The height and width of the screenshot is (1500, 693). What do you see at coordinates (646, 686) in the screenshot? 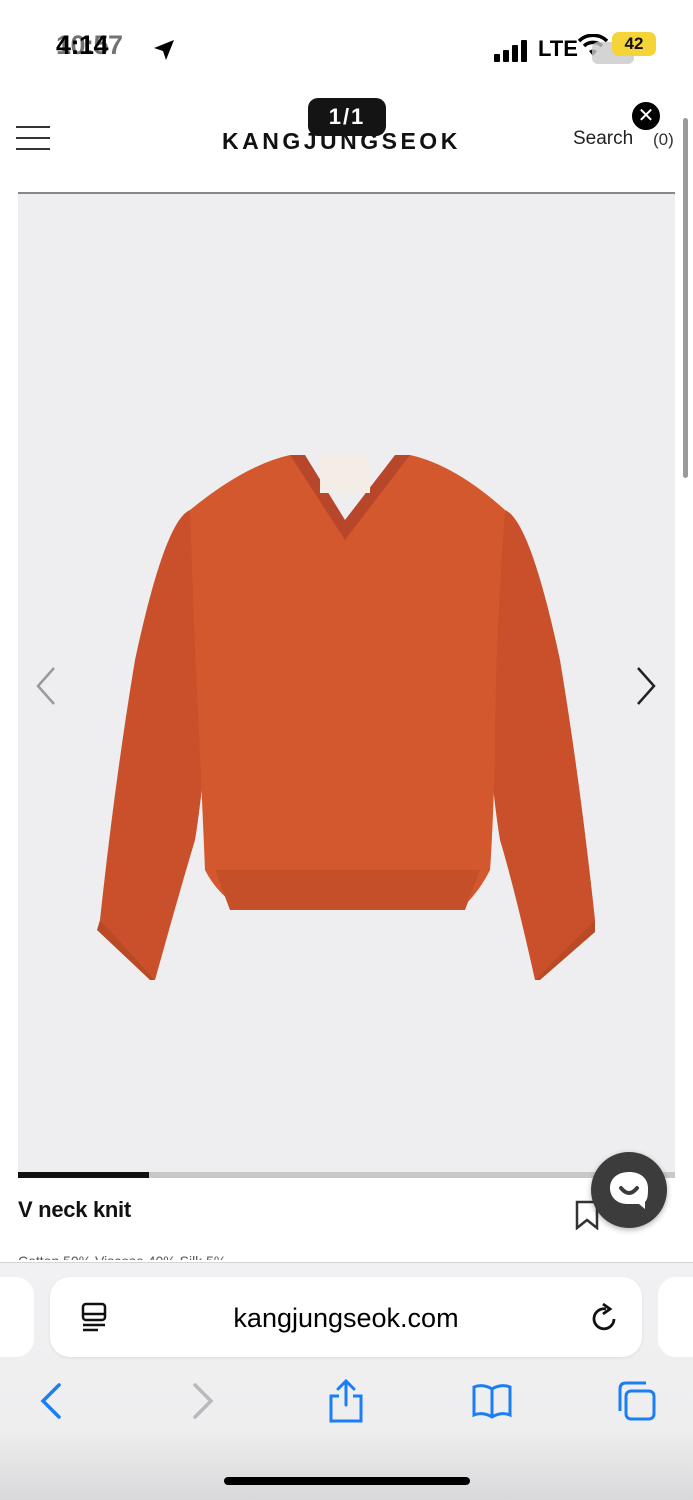
I see `chevron-right-icon` at bounding box center [646, 686].